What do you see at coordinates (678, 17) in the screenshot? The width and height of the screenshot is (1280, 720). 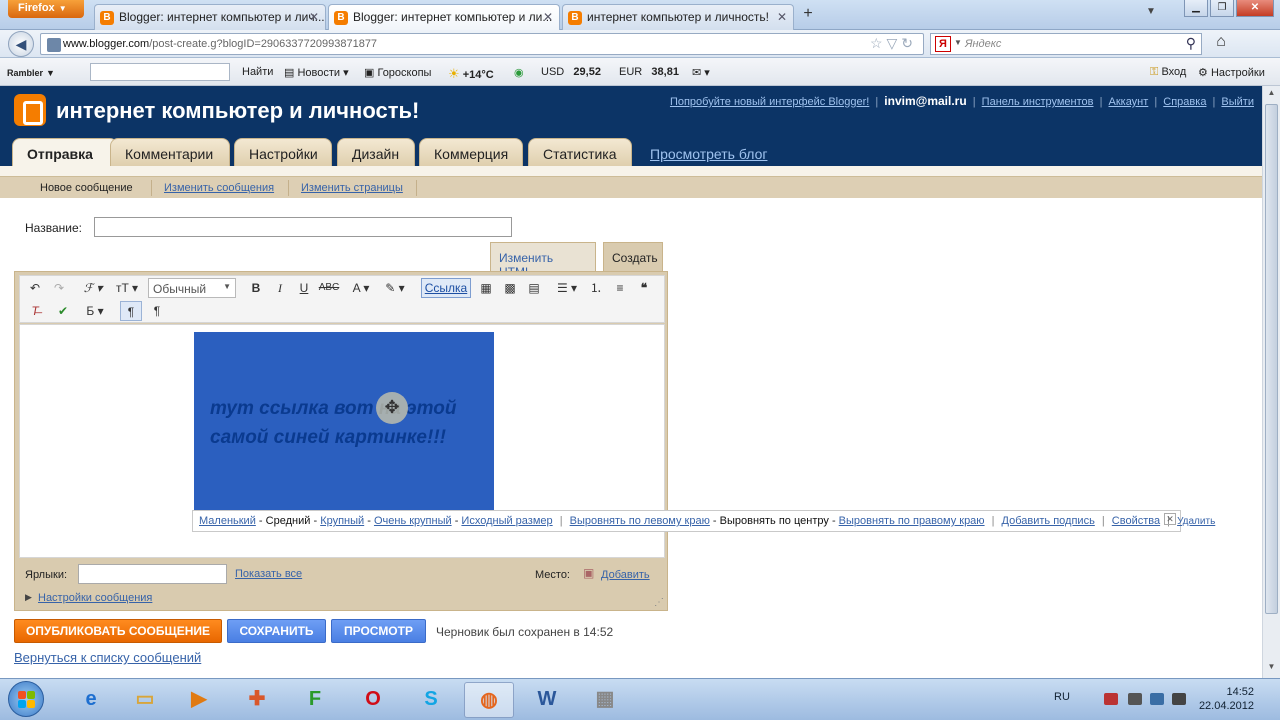 I see `browser-tab-3: B интернет компьютер и личность! ✕` at bounding box center [678, 17].